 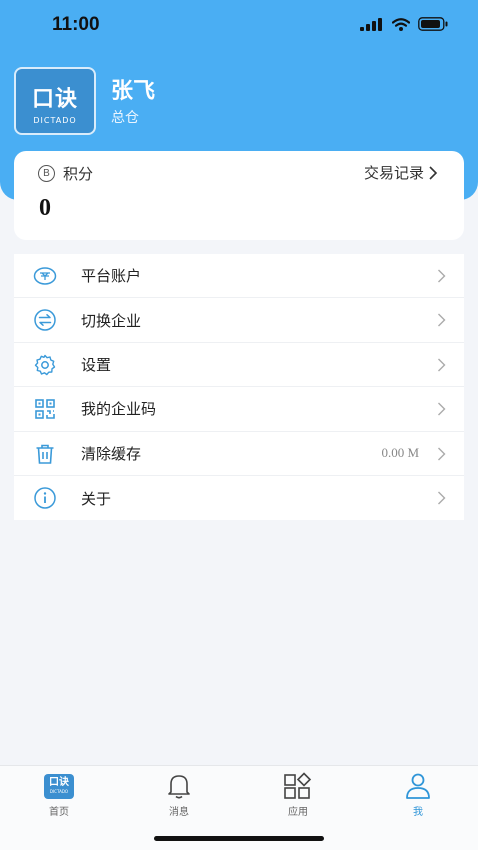 What do you see at coordinates (46, 173) in the screenshot?
I see `coin-icon: B` at bounding box center [46, 173].